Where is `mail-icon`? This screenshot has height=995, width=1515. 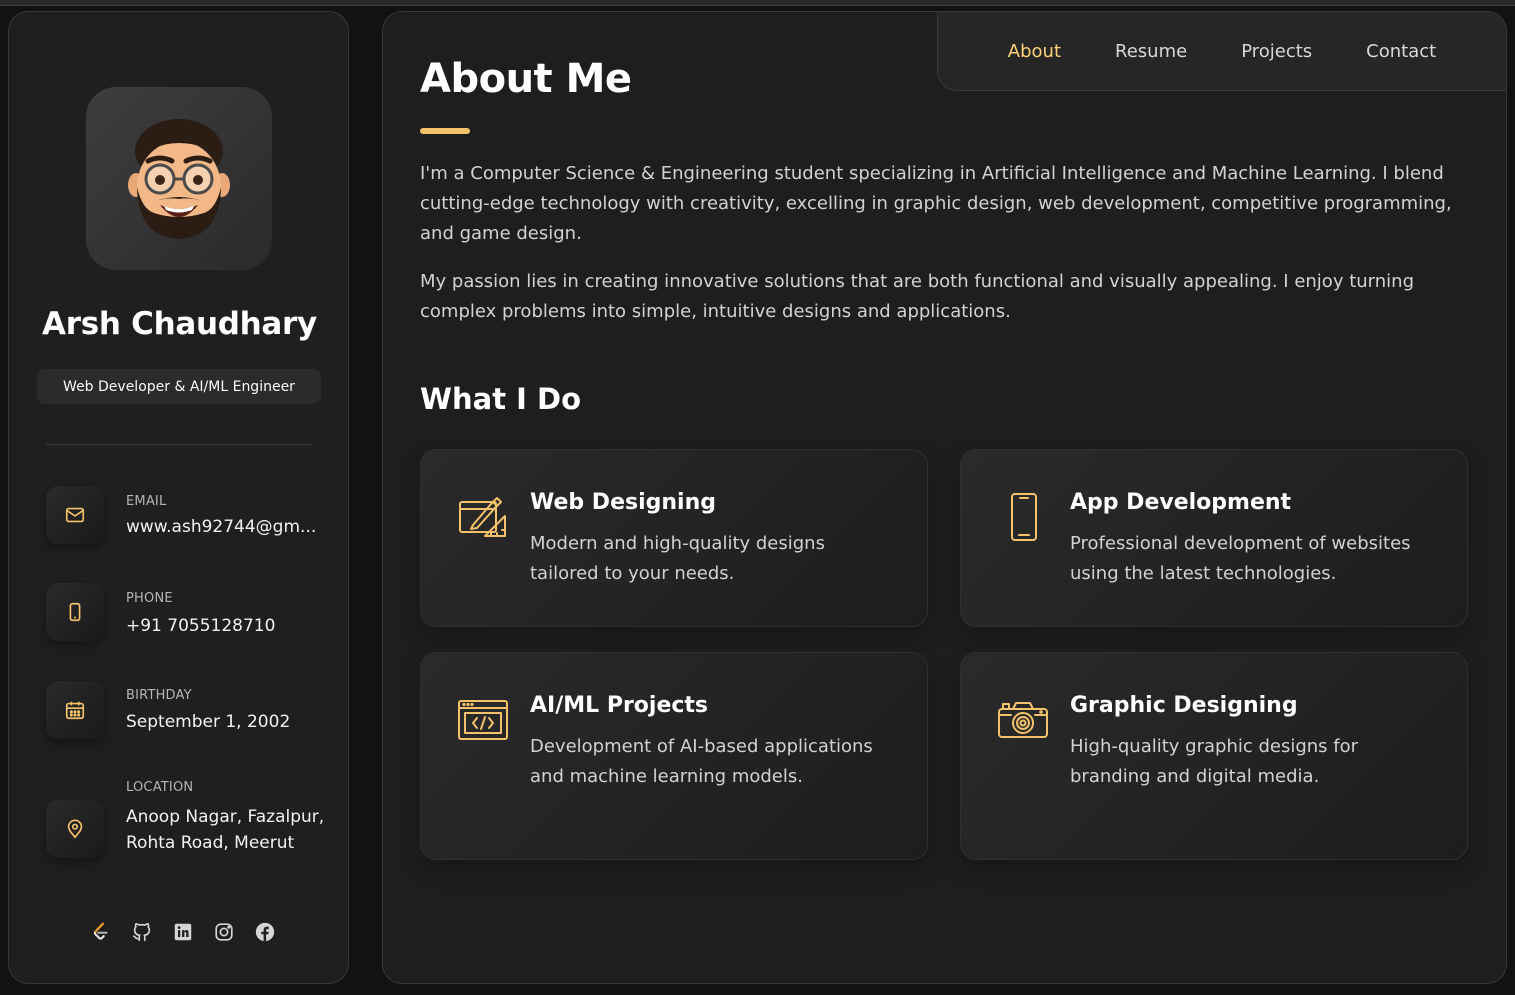 mail-icon is located at coordinates (75, 515).